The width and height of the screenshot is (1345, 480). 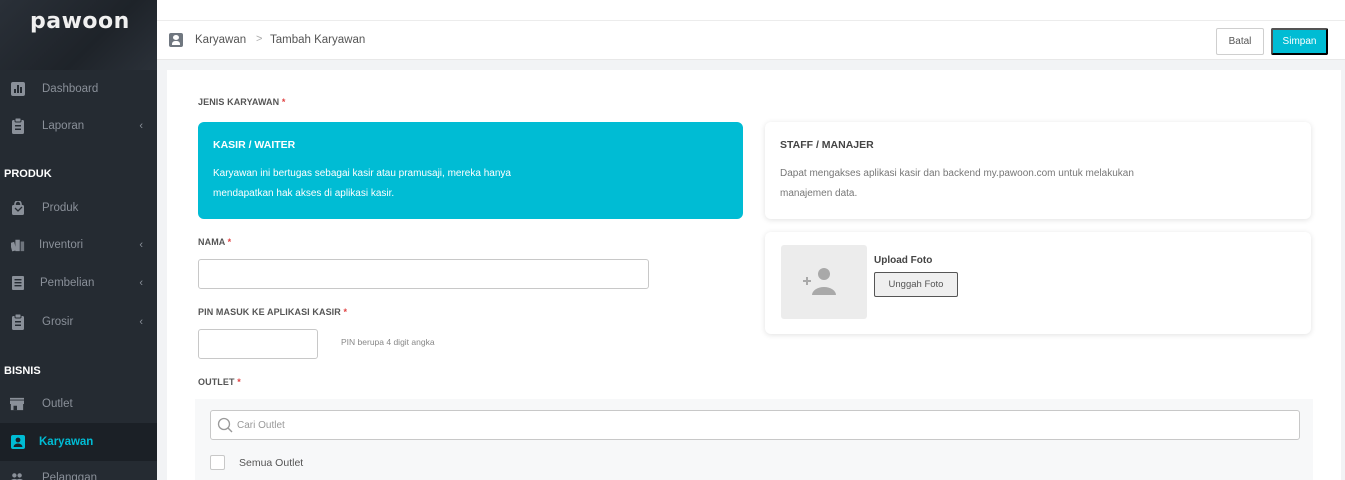 What do you see at coordinates (751, 10) in the screenshot?
I see `top-strip` at bounding box center [751, 10].